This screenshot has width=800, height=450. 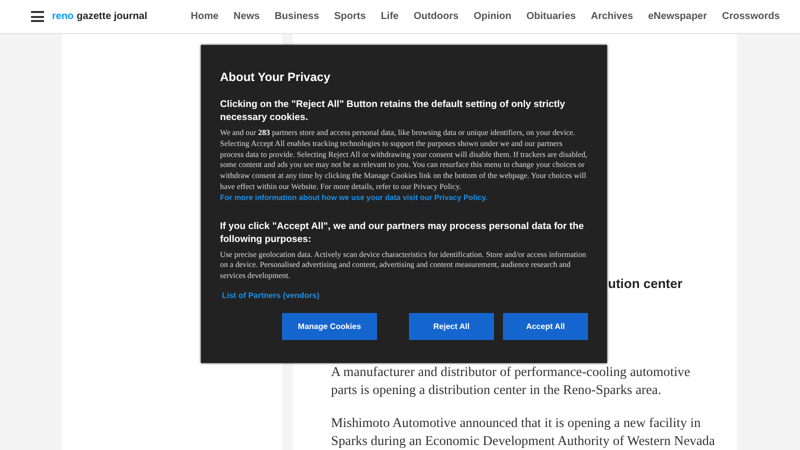 I want to click on dialog-heading: Clicking on the "Reject All" Button retains the default setting of only strictly necessary cookies., so click(x=393, y=111).